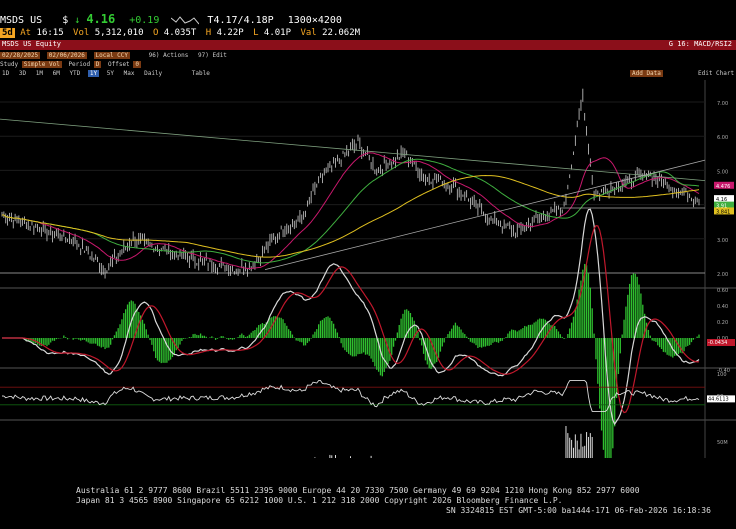 This screenshot has height=529, width=736. Describe the element at coordinates (722, 291) in the screenshot. I see `macd-tick-label: 0.60` at that location.